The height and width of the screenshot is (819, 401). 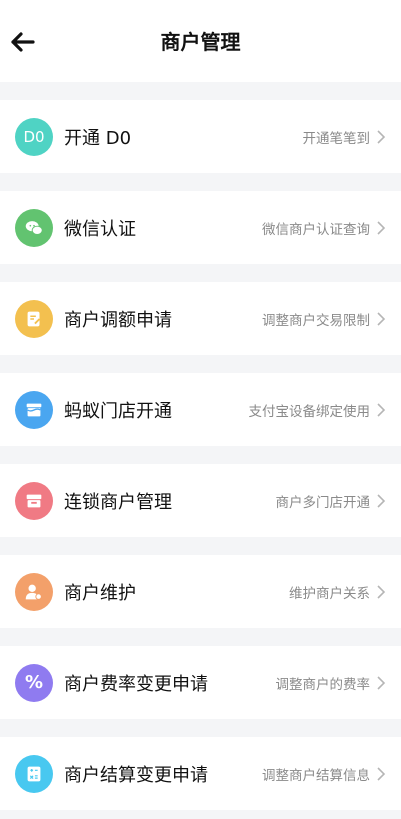 What do you see at coordinates (200, 136) in the screenshot?
I see `menu-item-d0: D0 开通 D0 开通笔笔到` at bounding box center [200, 136].